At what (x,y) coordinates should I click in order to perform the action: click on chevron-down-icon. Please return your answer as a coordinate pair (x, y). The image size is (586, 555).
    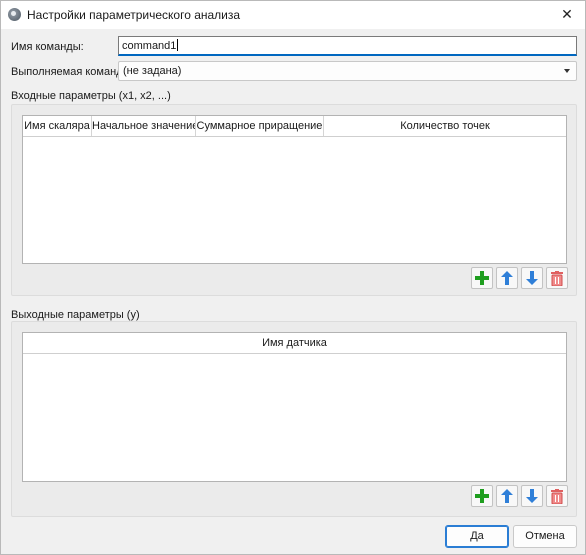
    Looking at the image, I should click on (567, 71).